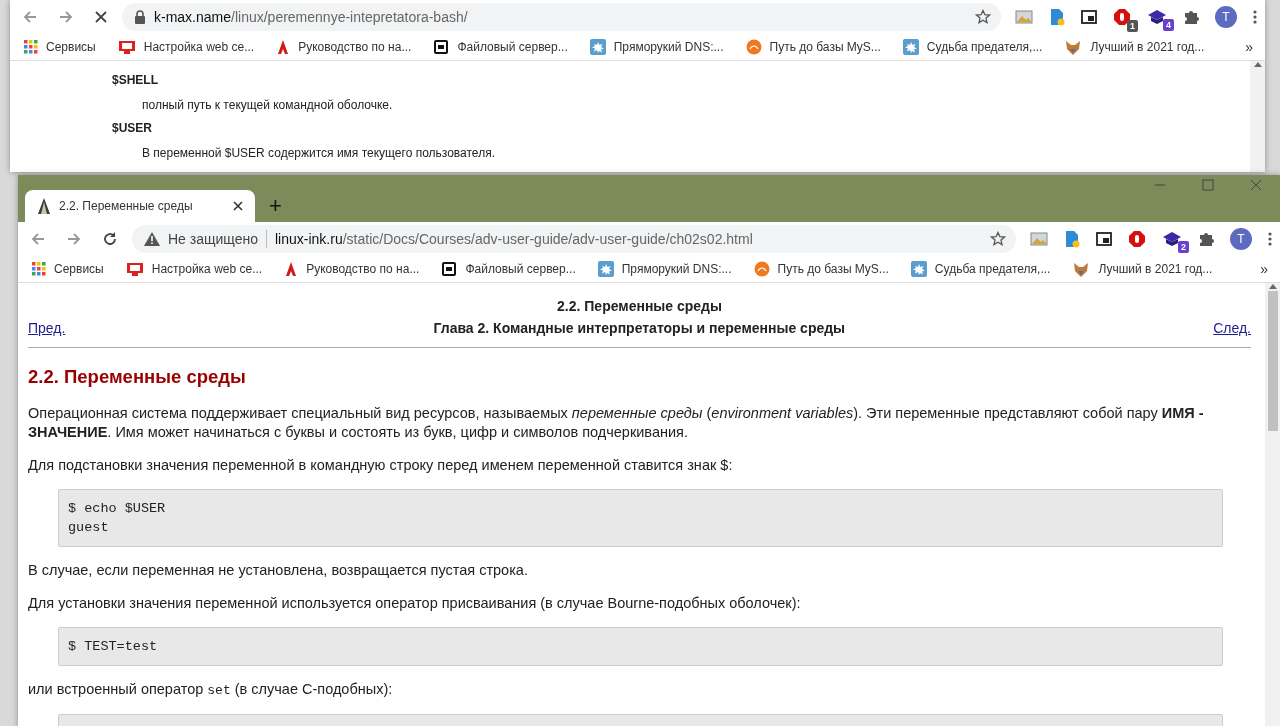  What do you see at coordinates (381, 465) in the screenshot?
I see `paragraph: Для подстановки значения переменной в командную строку перед именем переменной ставится знак $:` at bounding box center [381, 465].